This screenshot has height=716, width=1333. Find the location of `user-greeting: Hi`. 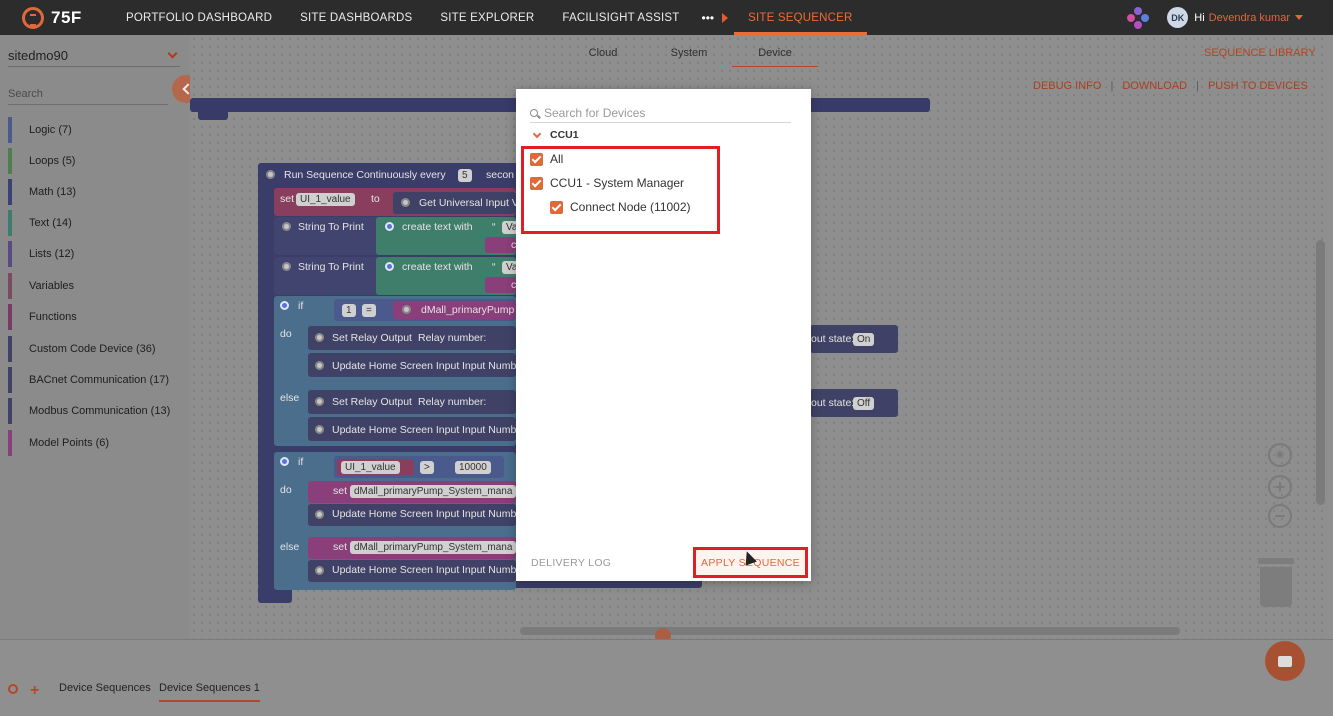

user-greeting: Hi is located at coordinates (1199, 17).